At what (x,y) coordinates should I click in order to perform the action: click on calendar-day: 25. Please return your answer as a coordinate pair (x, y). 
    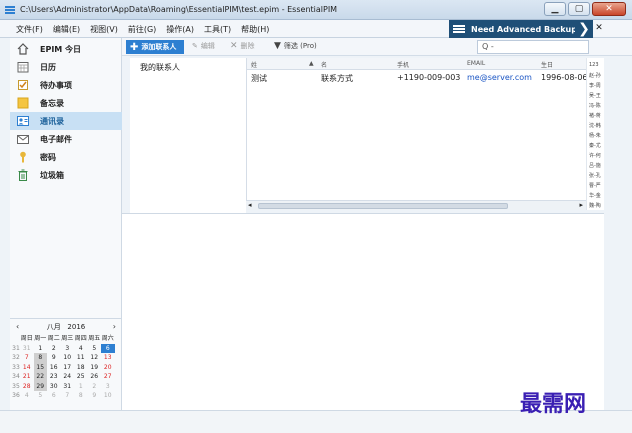
    Looking at the image, I should click on (81, 377).